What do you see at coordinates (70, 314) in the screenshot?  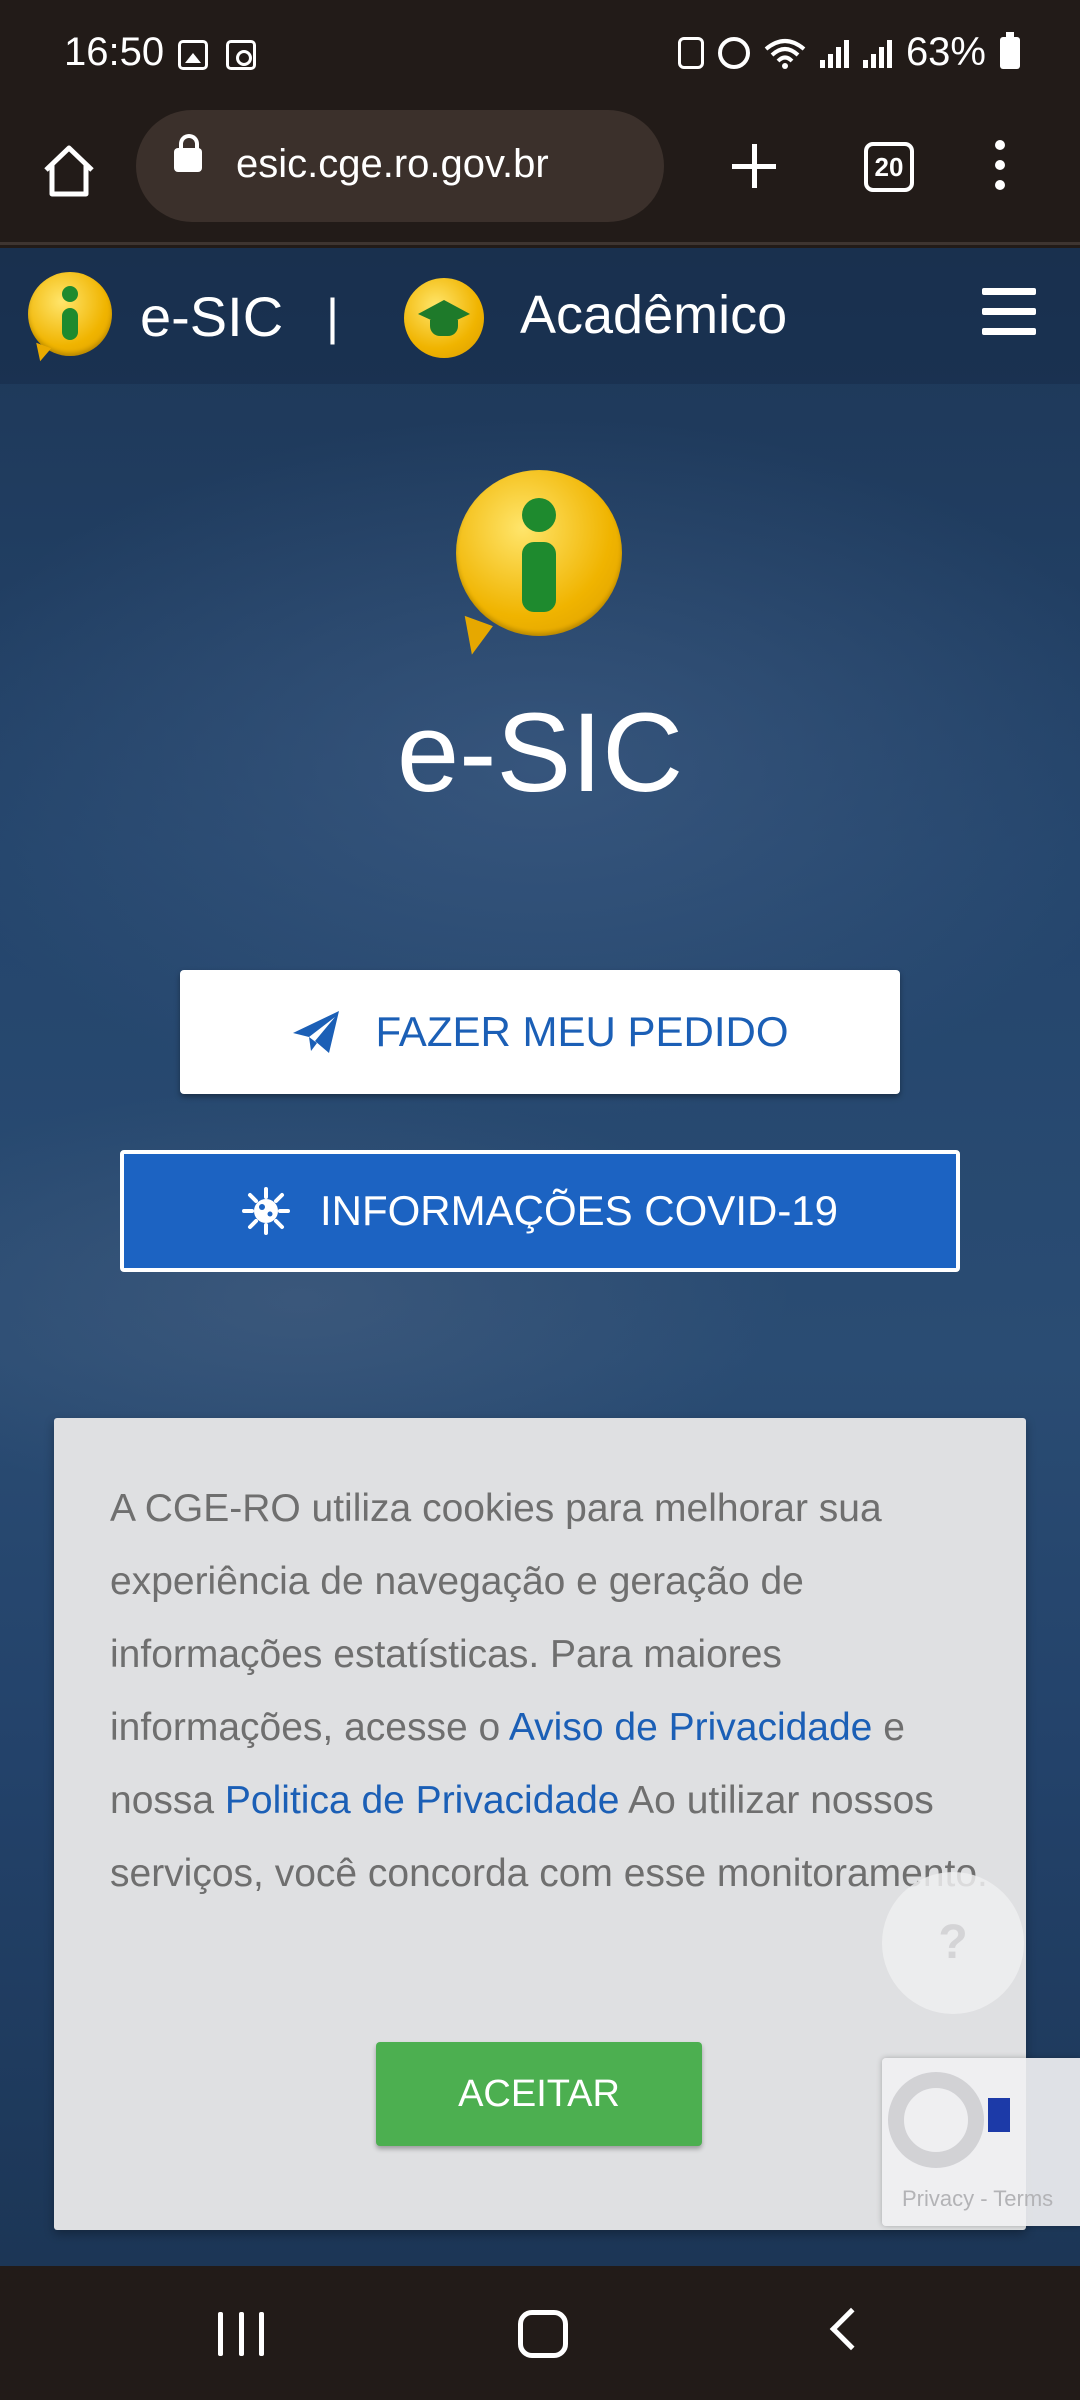 I see `info-logo-icon` at bounding box center [70, 314].